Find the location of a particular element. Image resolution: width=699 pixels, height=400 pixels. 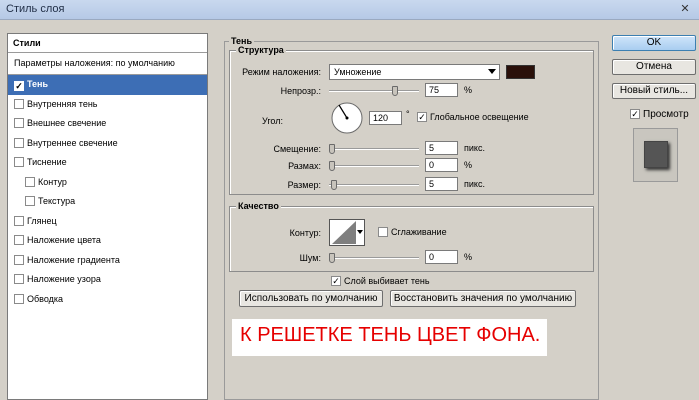

style-item: Внешнее свечение is located at coordinates (107, 124).